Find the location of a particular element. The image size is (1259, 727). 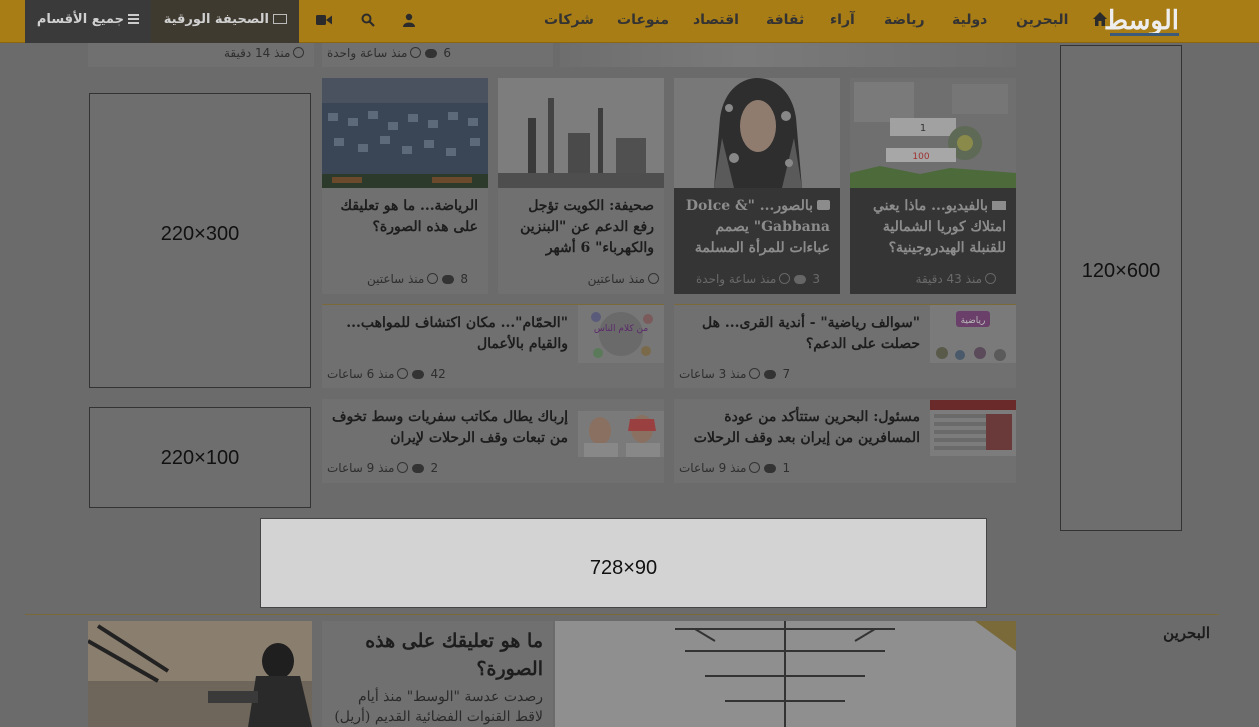

strip-meta: 6منذ ساعة واحدة is located at coordinates (389, 53).